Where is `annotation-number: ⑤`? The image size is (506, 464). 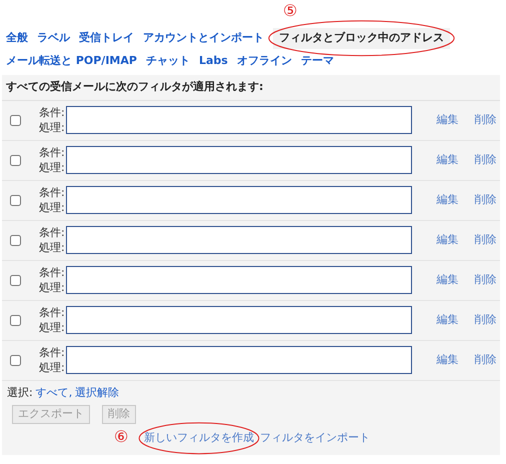 annotation-number: ⑤ is located at coordinates (290, 11).